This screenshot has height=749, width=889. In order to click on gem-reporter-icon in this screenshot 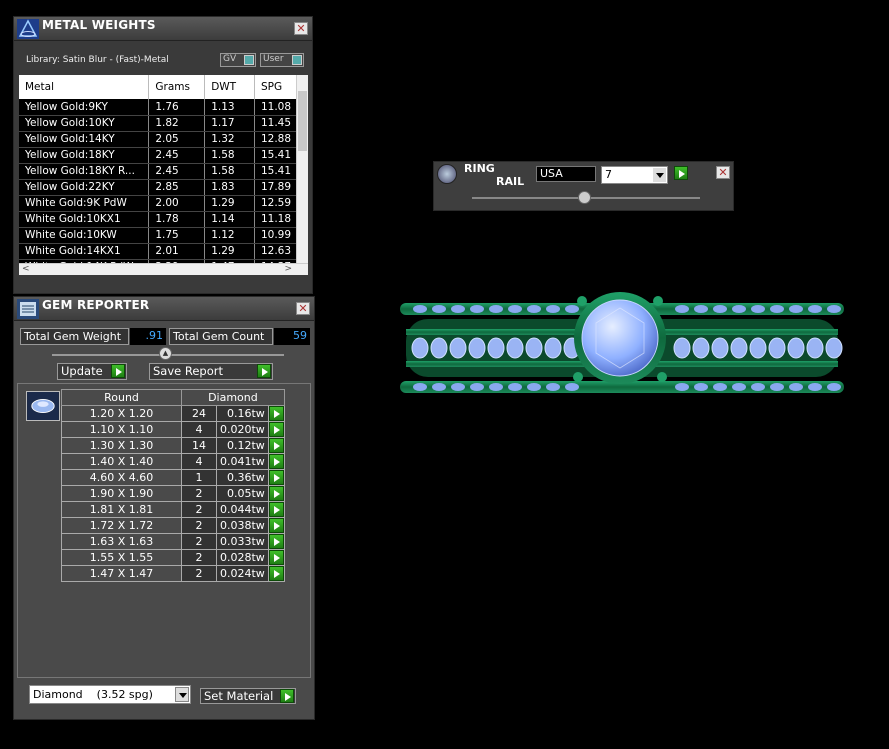, I will do `click(28, 309)`.